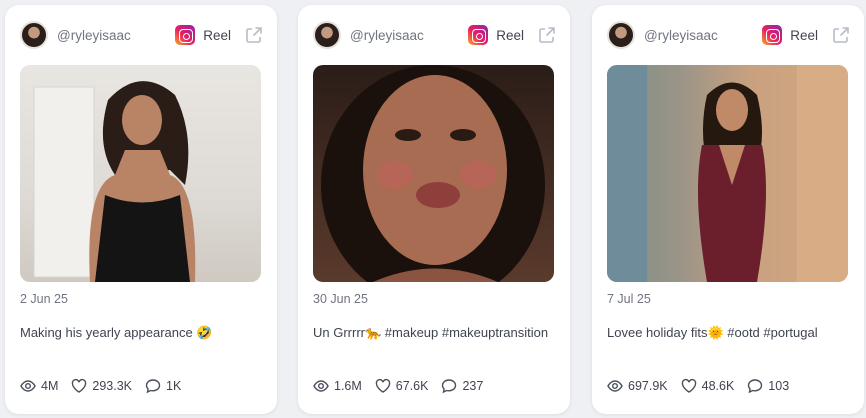 Image resolution: width=866 pixels, height=418 pixels. I want to click on likes-stat: 48.6K, so click(708, 386).